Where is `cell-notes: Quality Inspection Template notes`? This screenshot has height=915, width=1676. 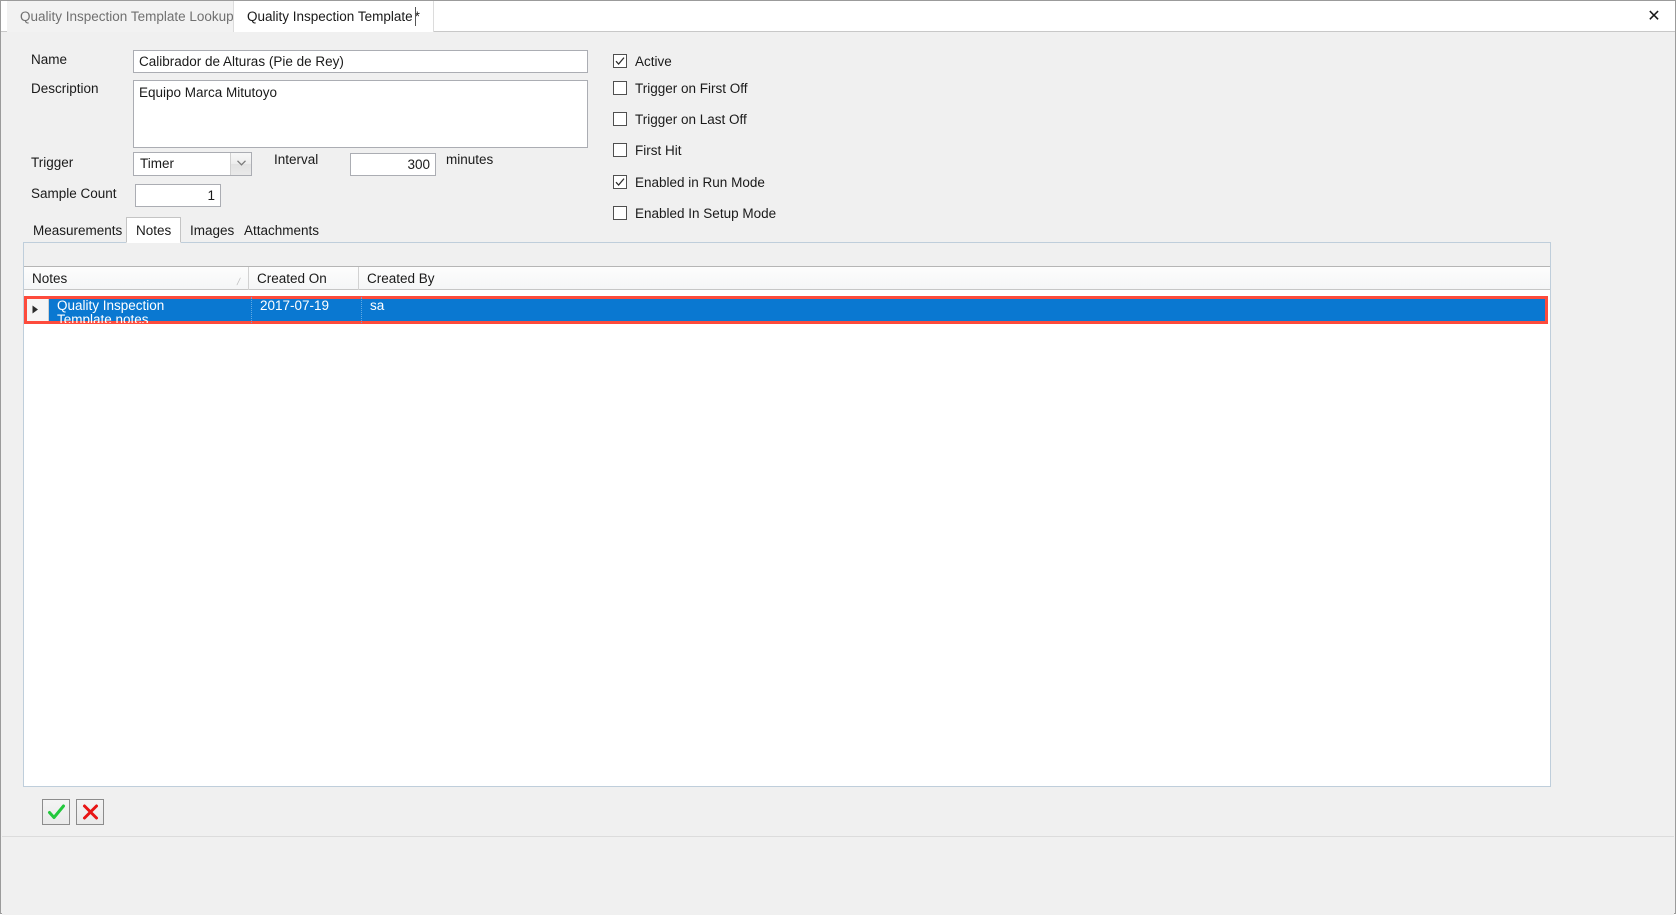
cell-notes: Quality Inspection Template notes is located at coordinates (150, 310).